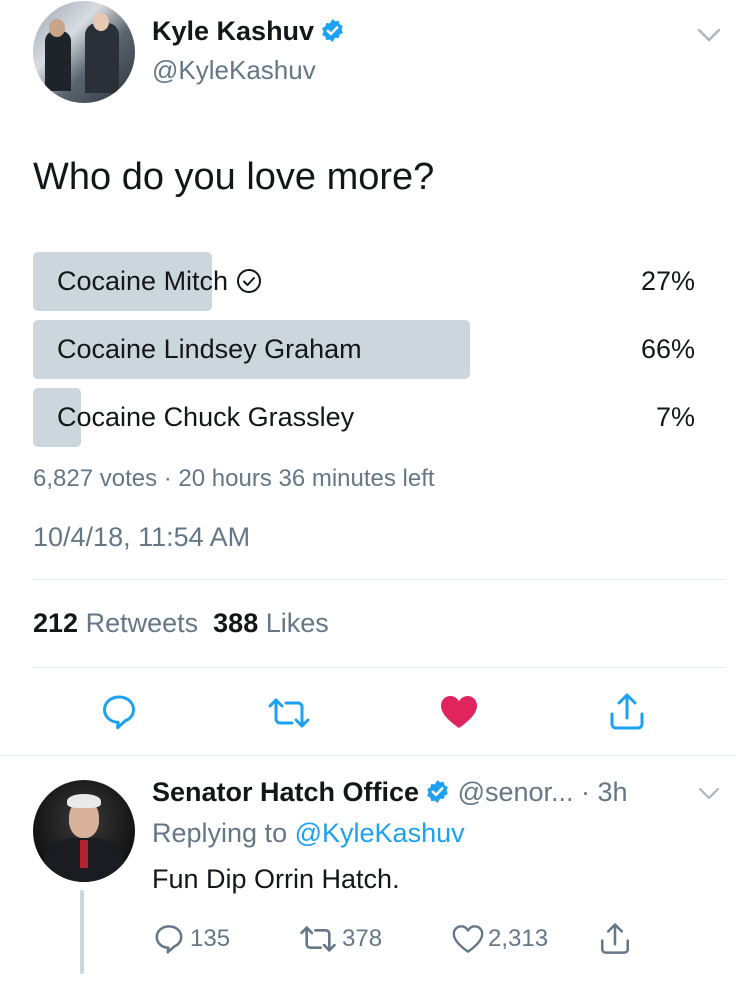 This screenshot has width=736, height=982. Describe the element at coordinates (667, 349) in the screenshot. I see `poll-option-percent: 66%` at that location.